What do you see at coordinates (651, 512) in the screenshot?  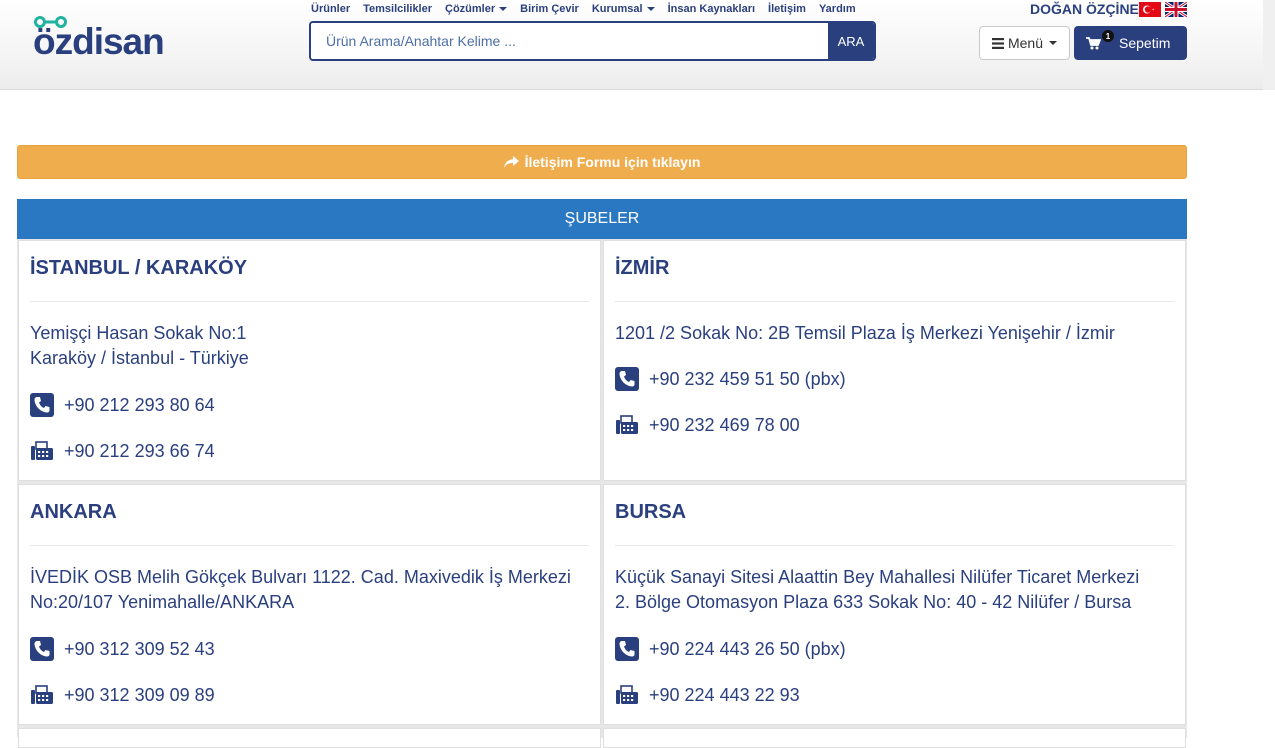 I see `branch-name: BURSA` at bounding box center [651, 512].